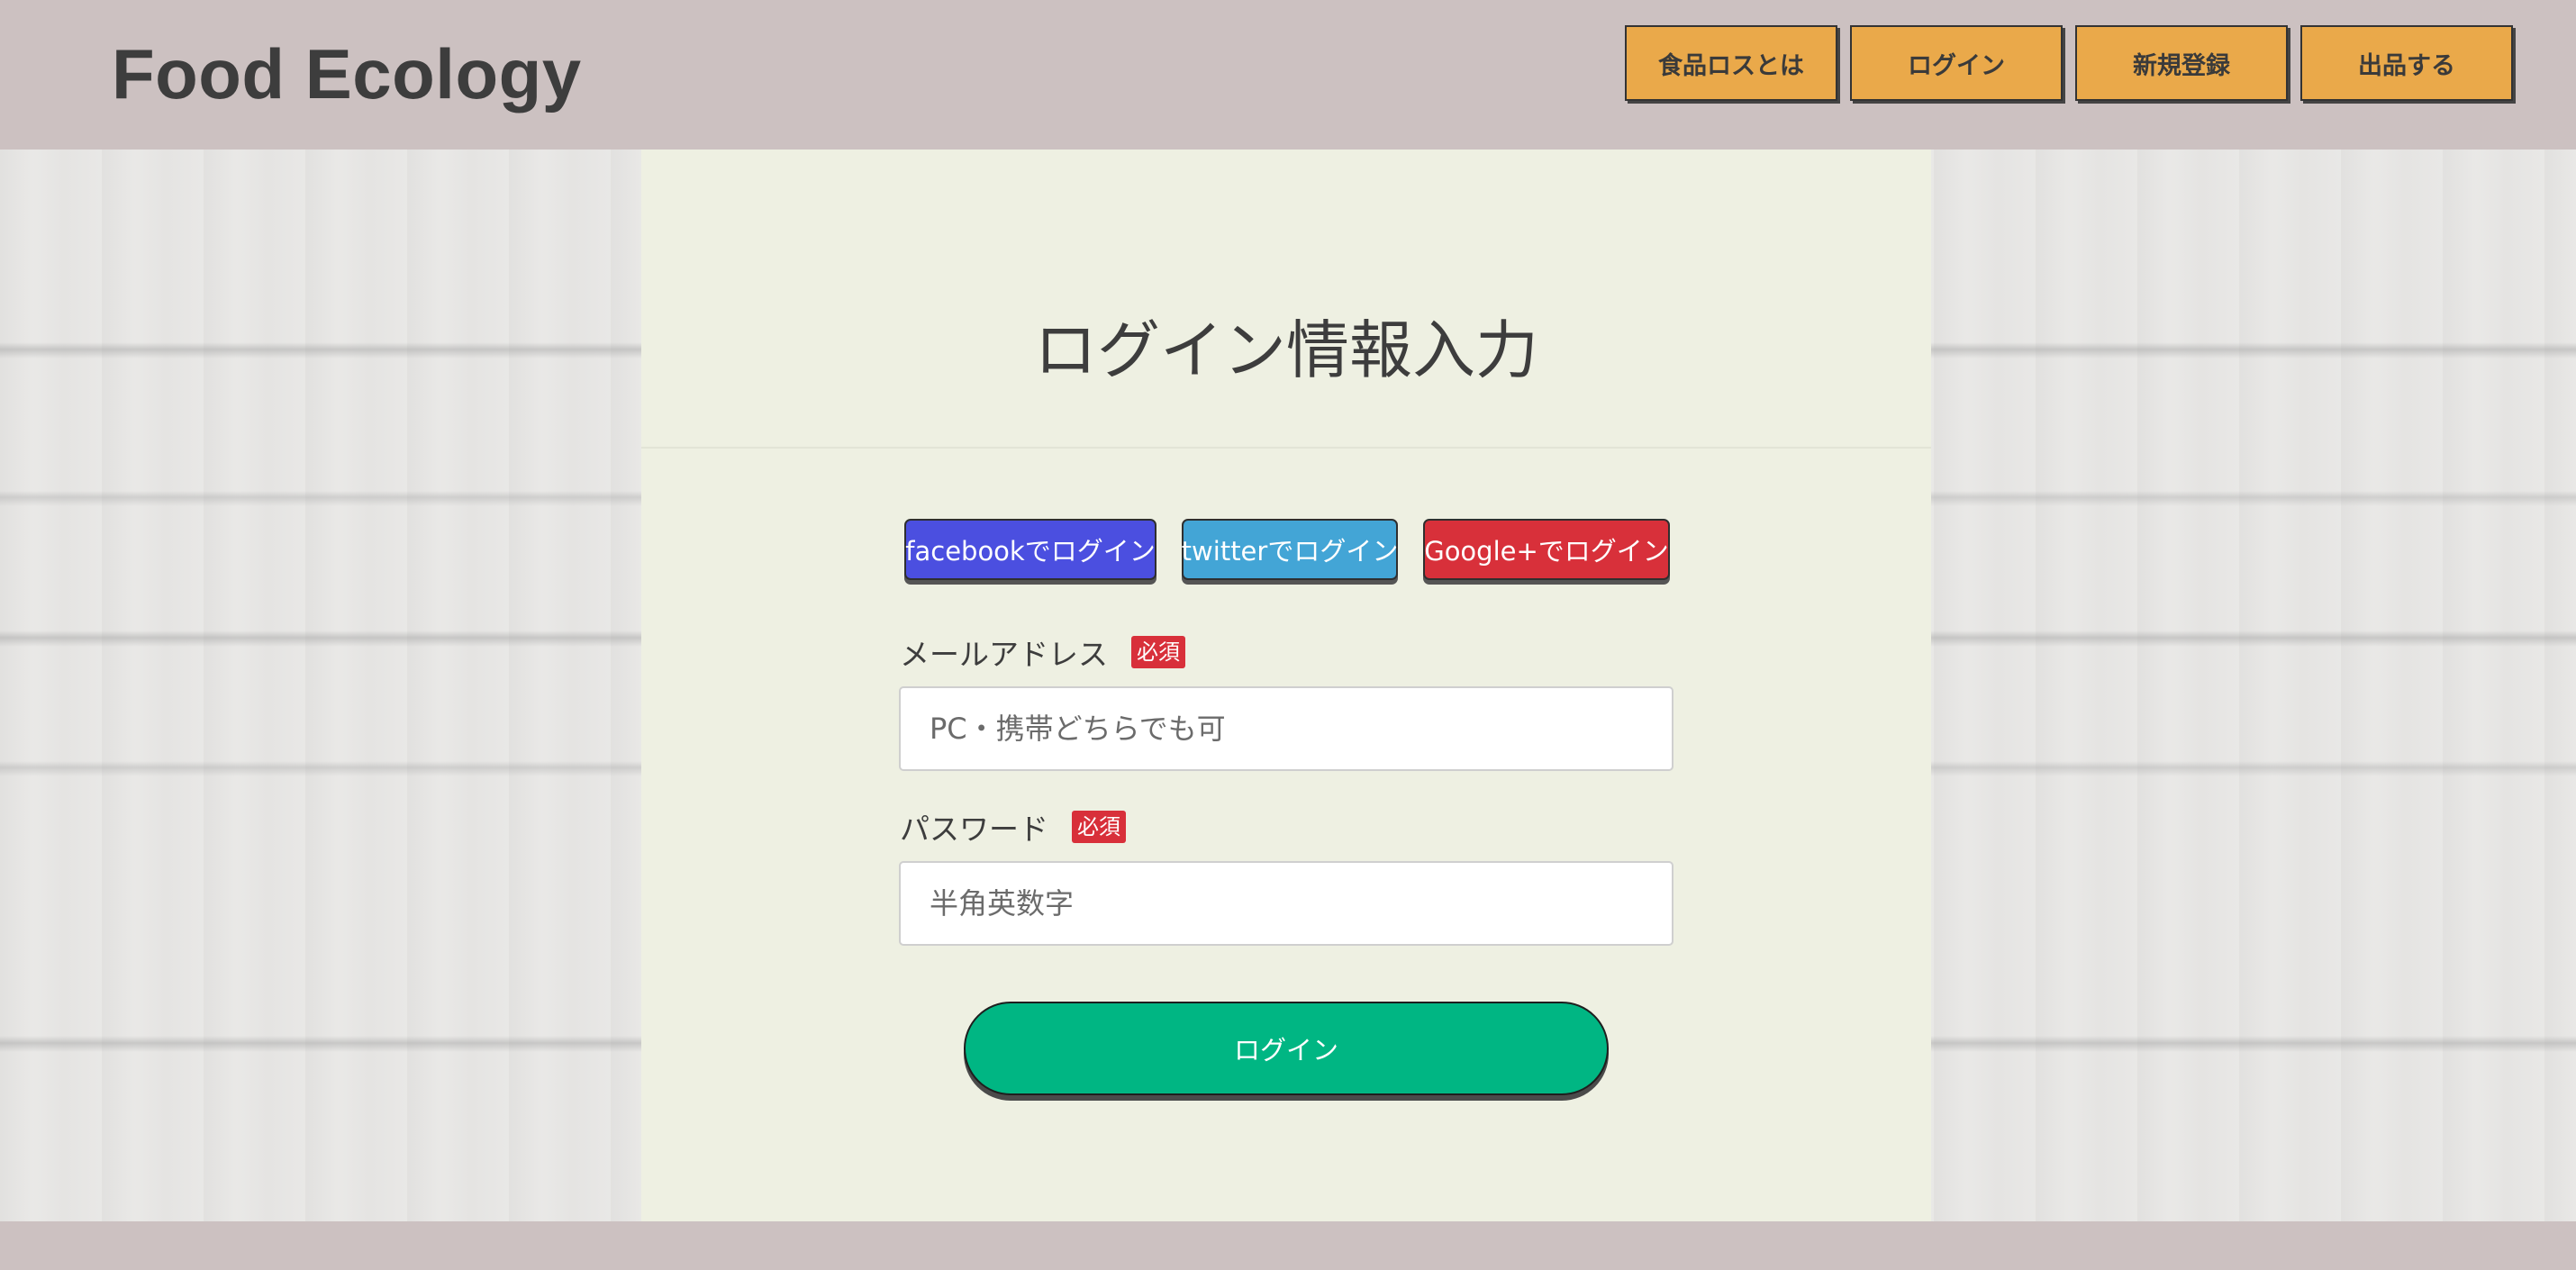 Image resolution: width=2576 pixels, height=1270 pixels. What do you see at coordinates (347, 74) in the screenshot?
I see `site-logo: Food Ecology` at bounding box center [347, 74].